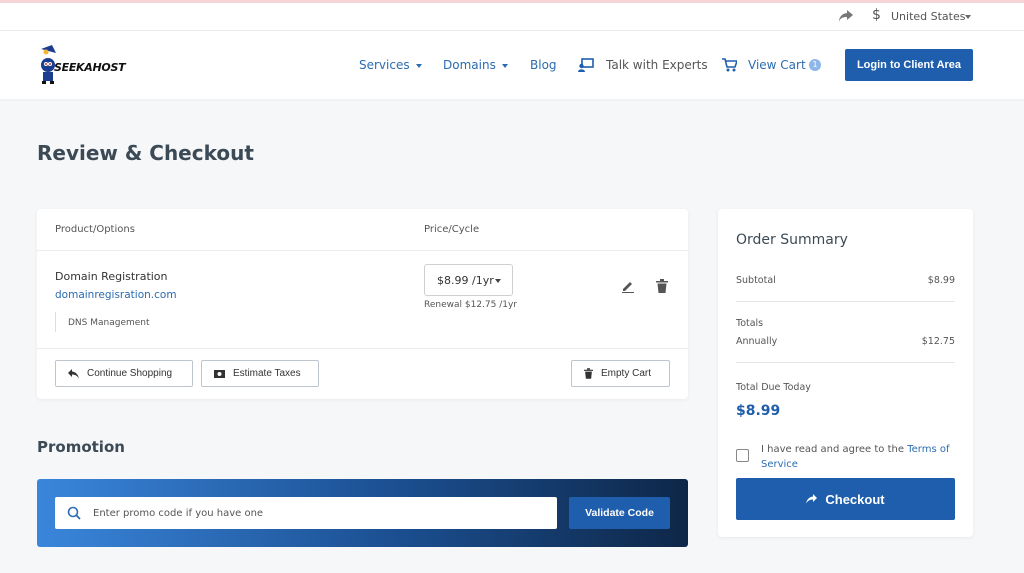  I want to click on product-name: Domain Registration, so click(111, 276).